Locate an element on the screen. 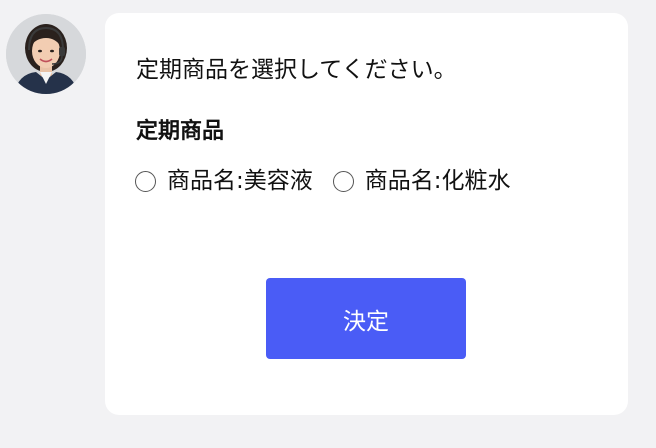 The height and width of the screenshot is (448, 656). submit-button: 決定 is located at coordinates (366, 318).